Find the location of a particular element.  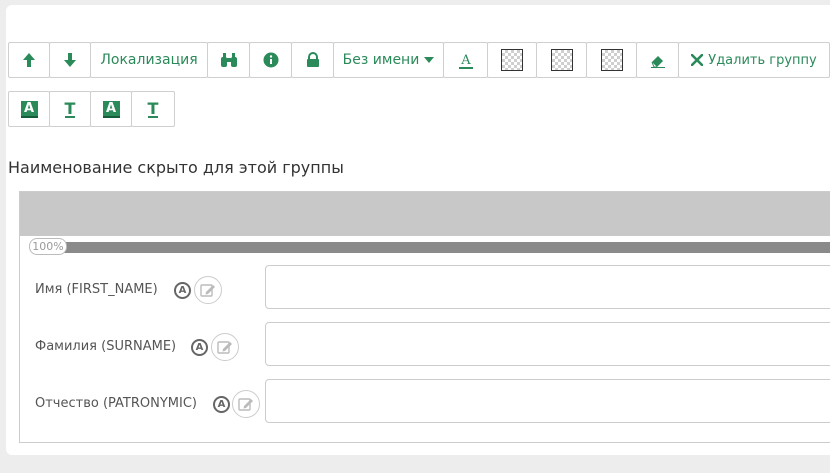

search-button is located at coordinates (228, 60).